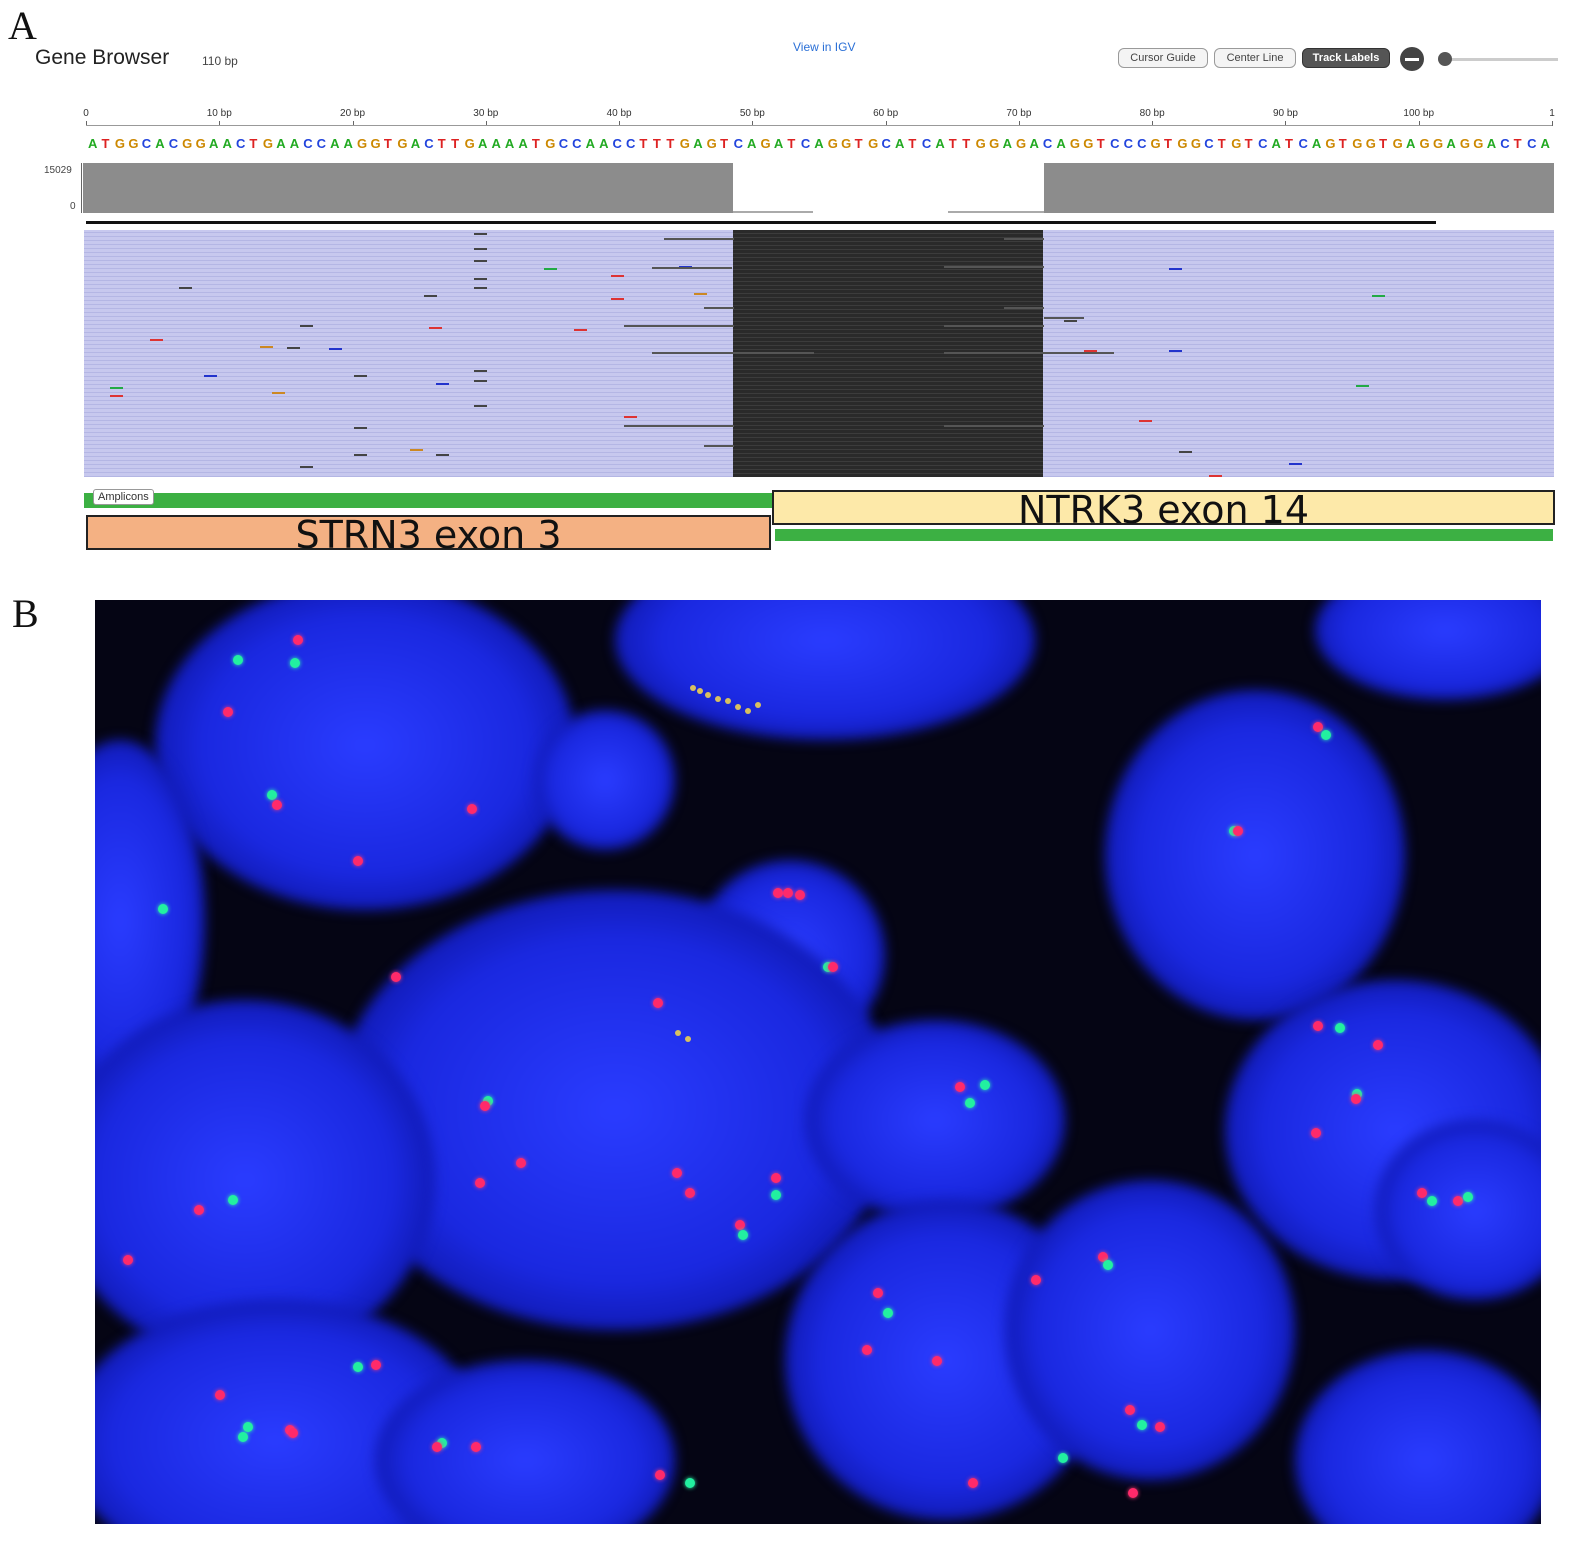 The image size is (1595, 1556). I want to click on ruler-label: 100 bp, so click(1419, 113).